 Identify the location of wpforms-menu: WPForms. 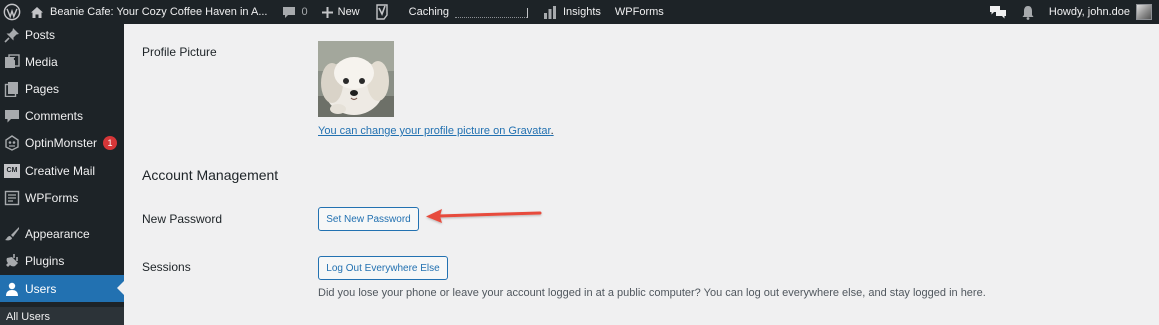
(639, 12).